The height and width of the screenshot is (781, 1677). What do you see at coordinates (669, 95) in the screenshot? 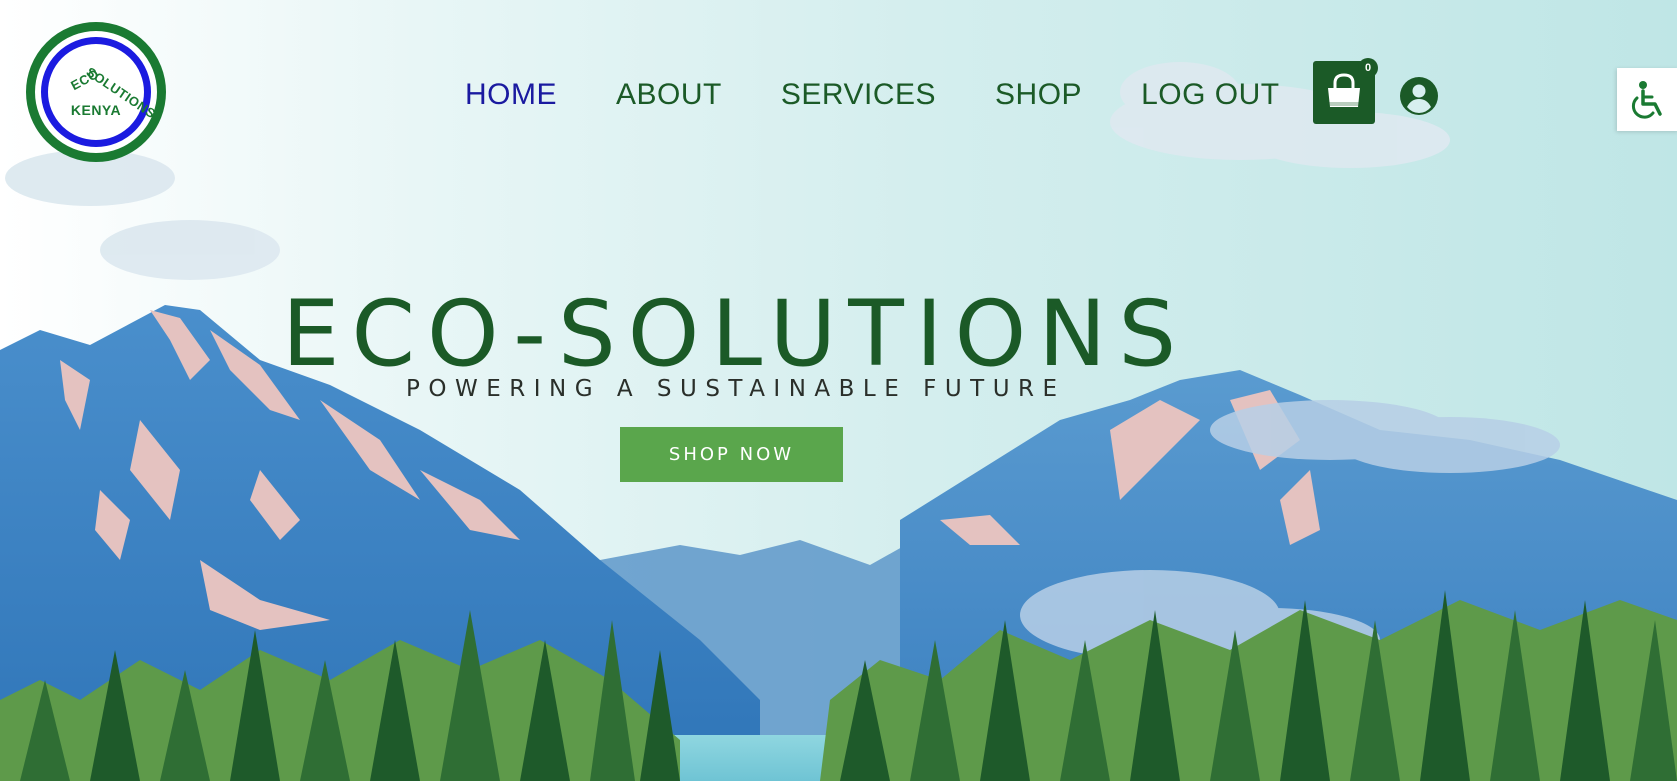
I see `nav-about: ABOUT` at bounding box center [669, 95].